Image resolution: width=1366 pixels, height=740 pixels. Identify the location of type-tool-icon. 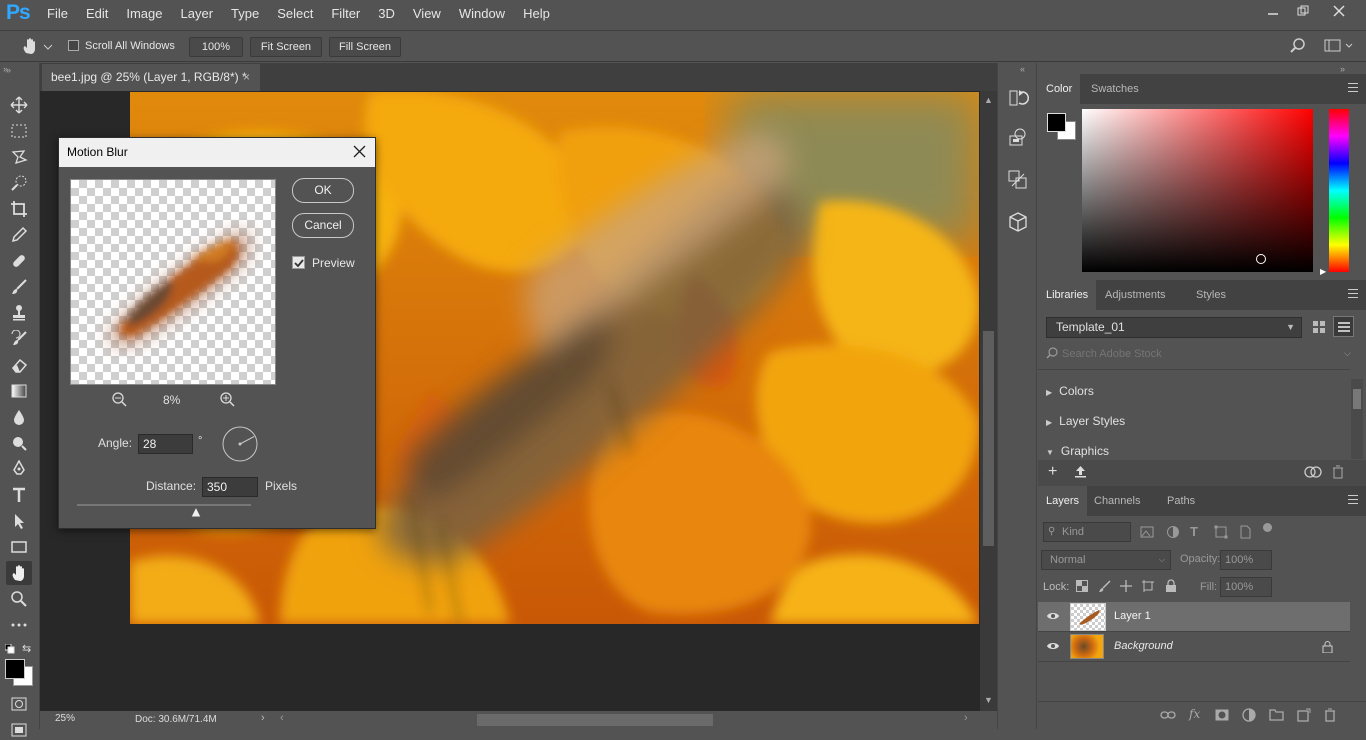
(19, 495).